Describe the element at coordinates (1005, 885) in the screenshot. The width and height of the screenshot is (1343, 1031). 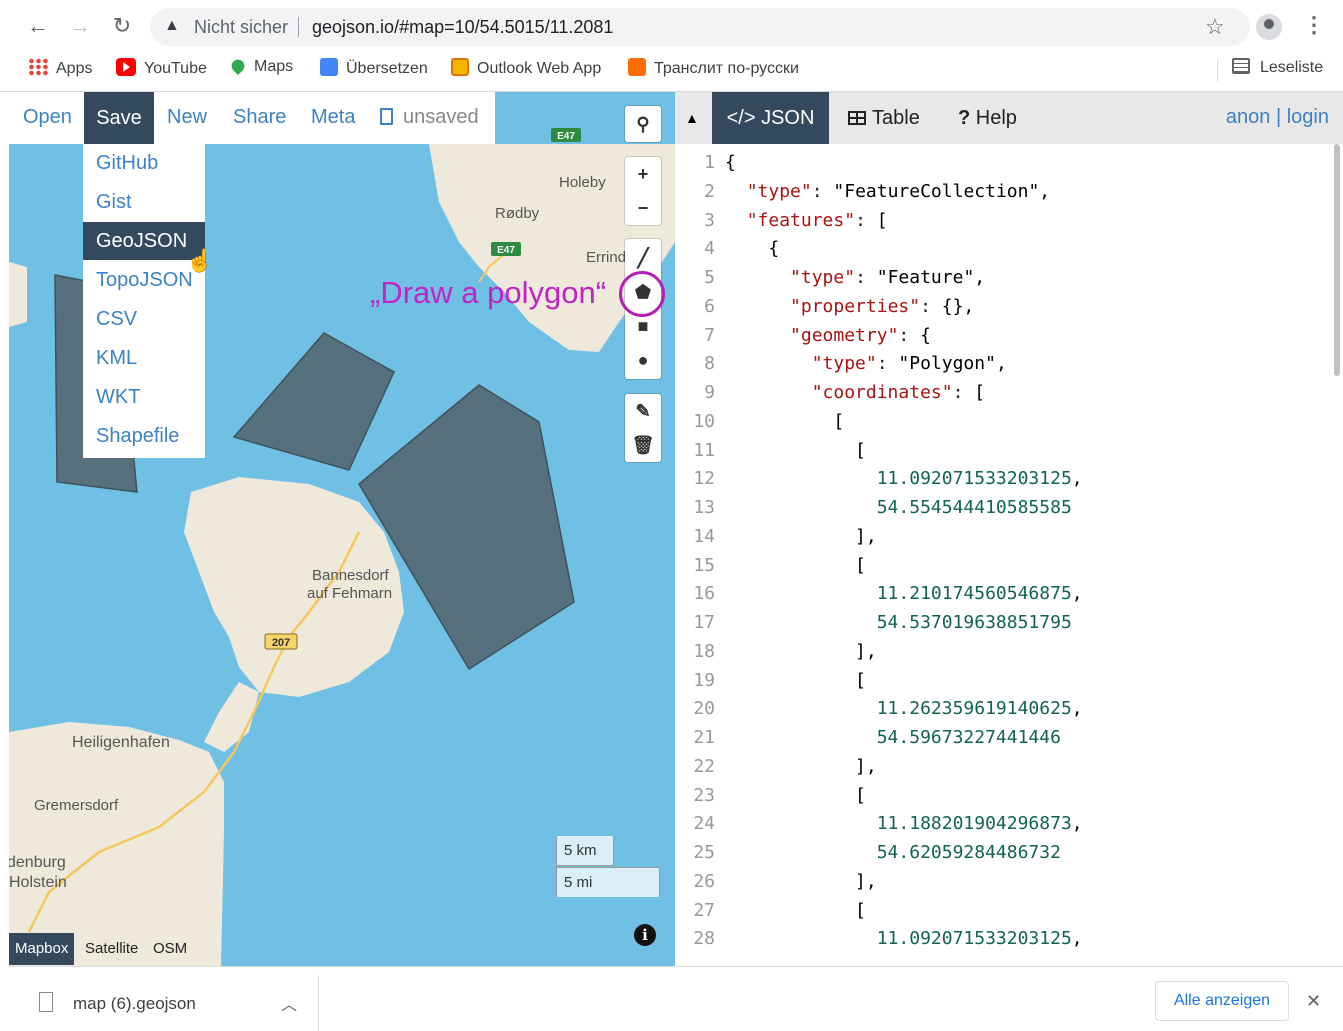
I see `code-line: 26 ],` at that location.